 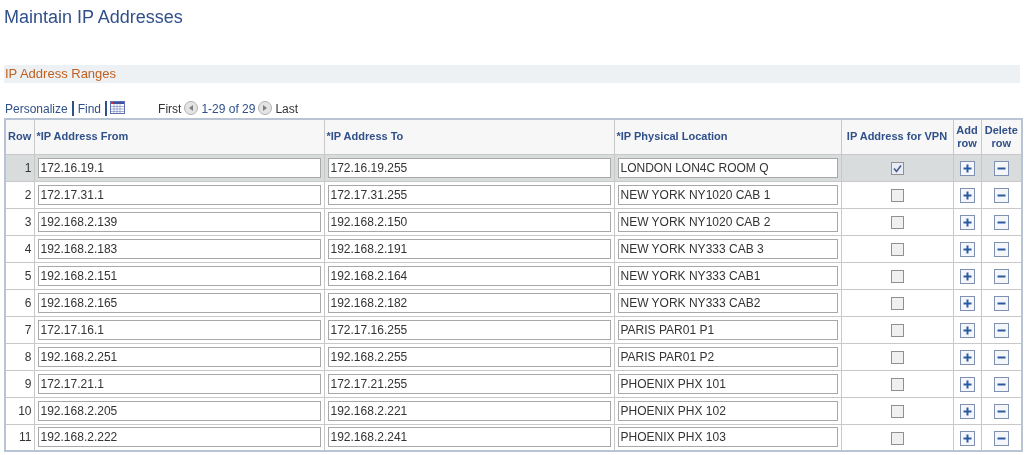 What do you see at coordinates (179, 275) in the screenshot?
I see `input-field: 192.168.2.151` at bounding box center [179, 275].